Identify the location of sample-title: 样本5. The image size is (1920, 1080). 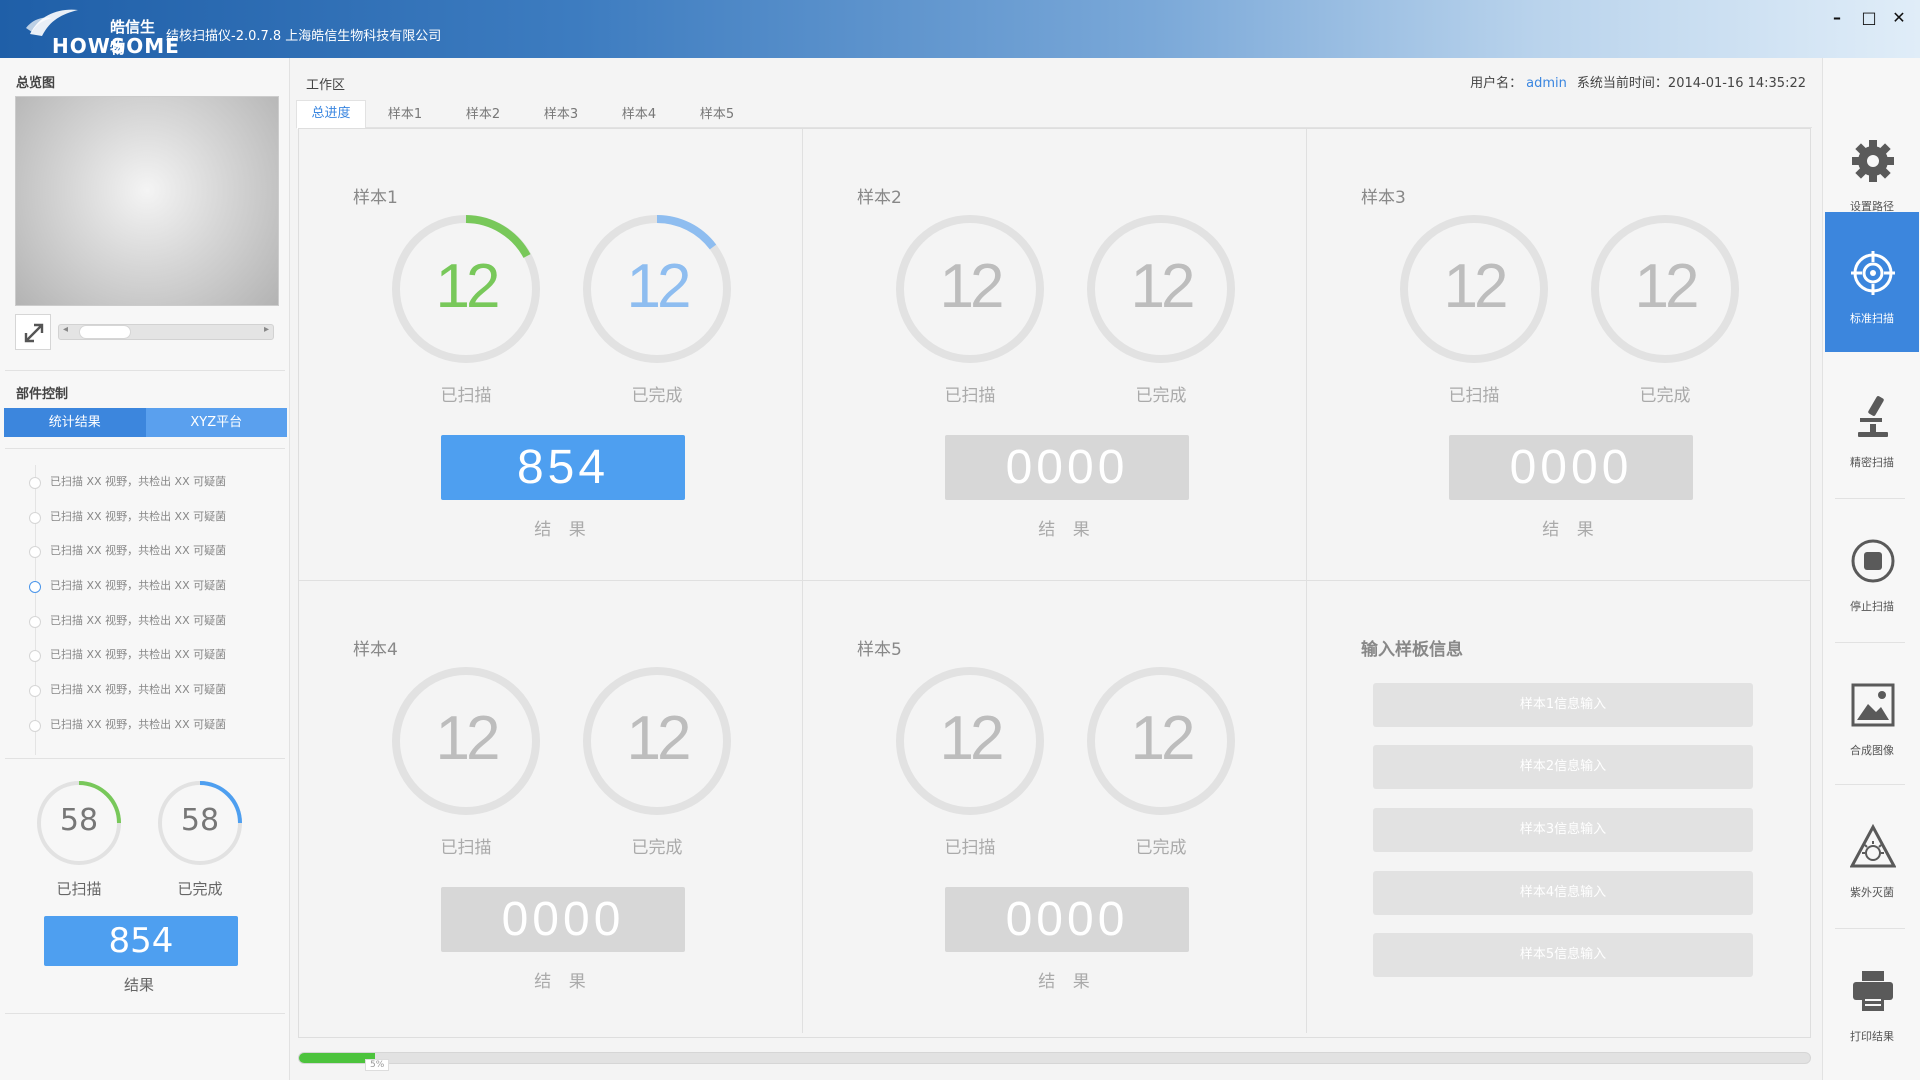
(879, 650).